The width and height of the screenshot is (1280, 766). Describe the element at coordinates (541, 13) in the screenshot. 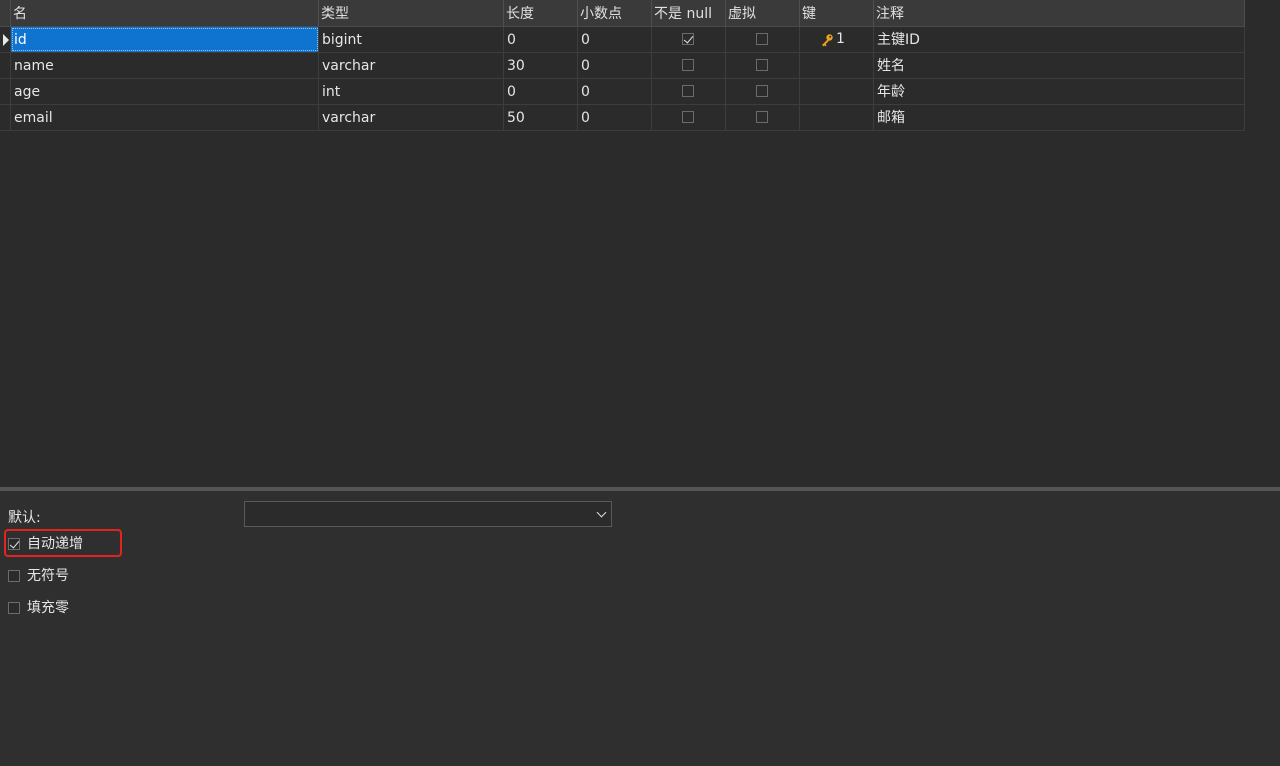

I see `column-header-length: 长度` at that location.